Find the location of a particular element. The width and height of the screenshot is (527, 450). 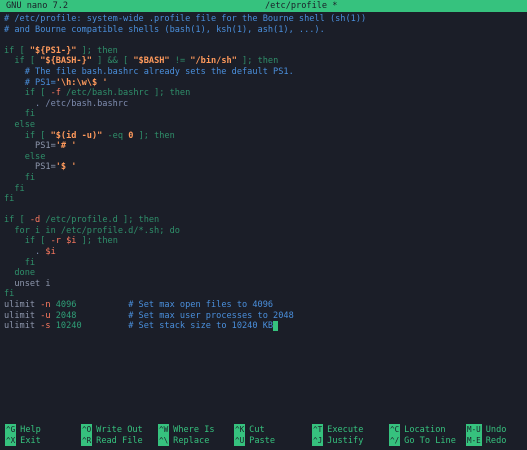

code-token: PS1= is located at coordinates (30, 167).